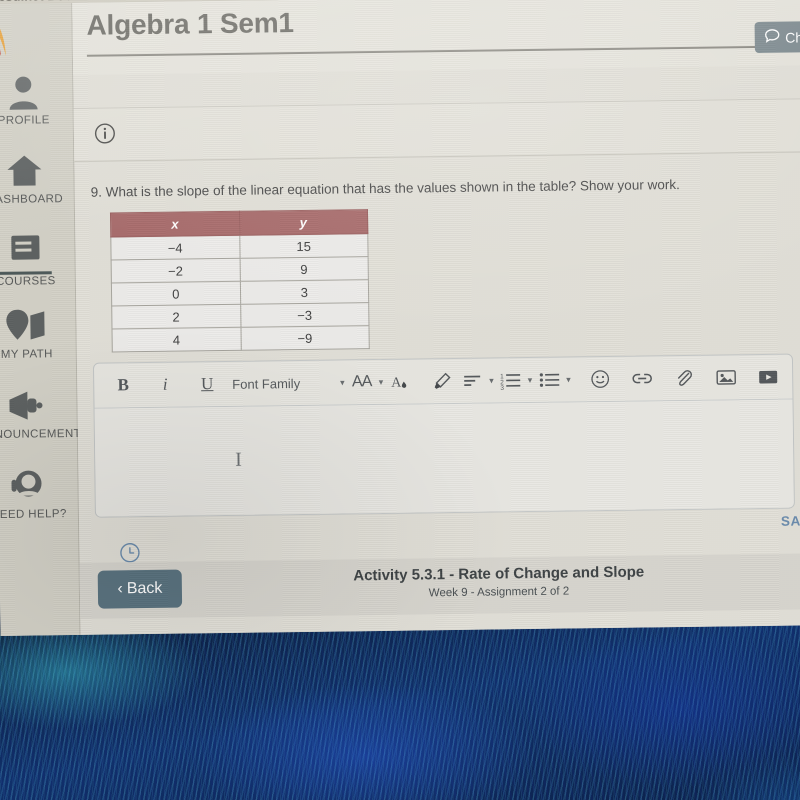  I want to click on back-button: ‹ Back, so click(140, 589).